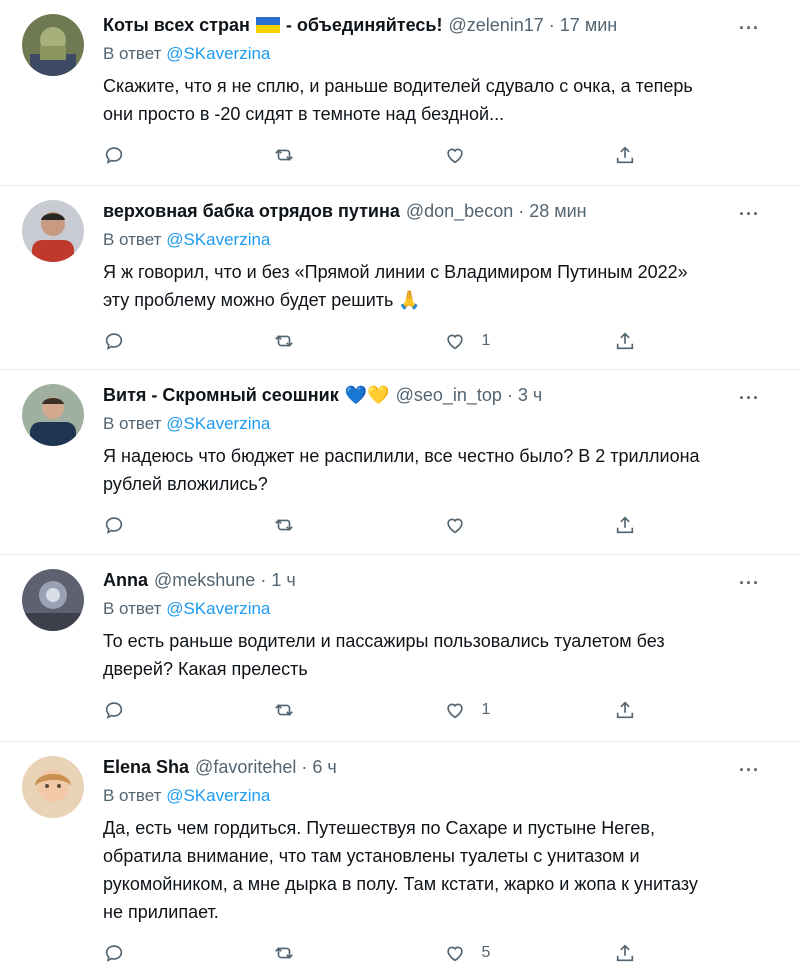 This screenshot has width=800, height=969. I want to click on action-bar, so click(443, 525).